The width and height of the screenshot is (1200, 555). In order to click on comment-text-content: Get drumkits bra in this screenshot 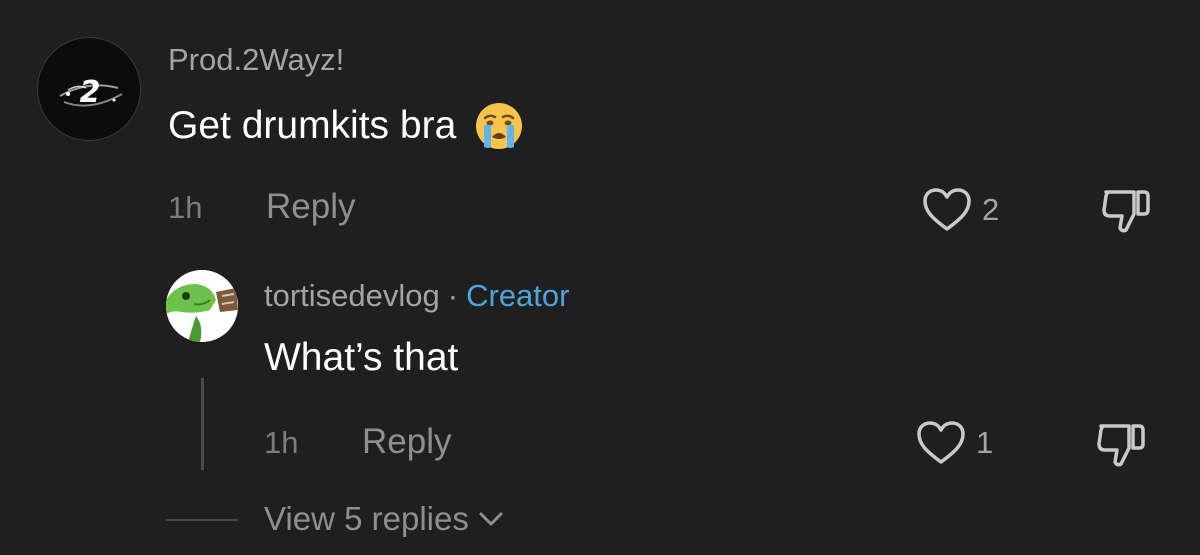, I will do `click(312, 125)`.